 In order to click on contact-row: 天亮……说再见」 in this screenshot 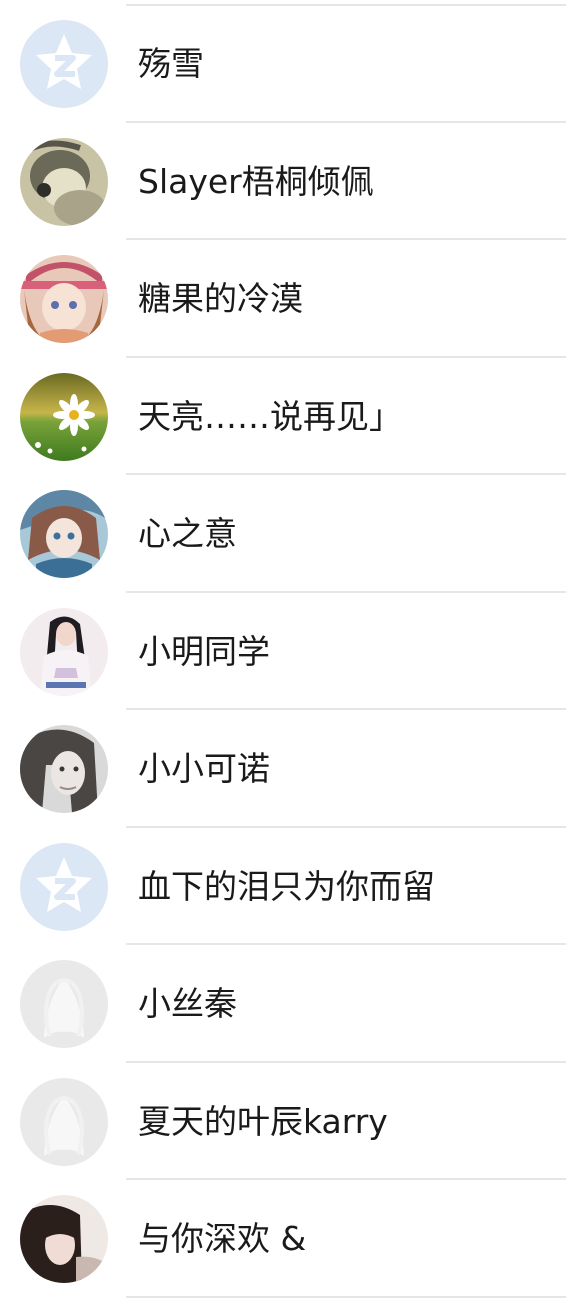, I will do `click(283, 417)`.